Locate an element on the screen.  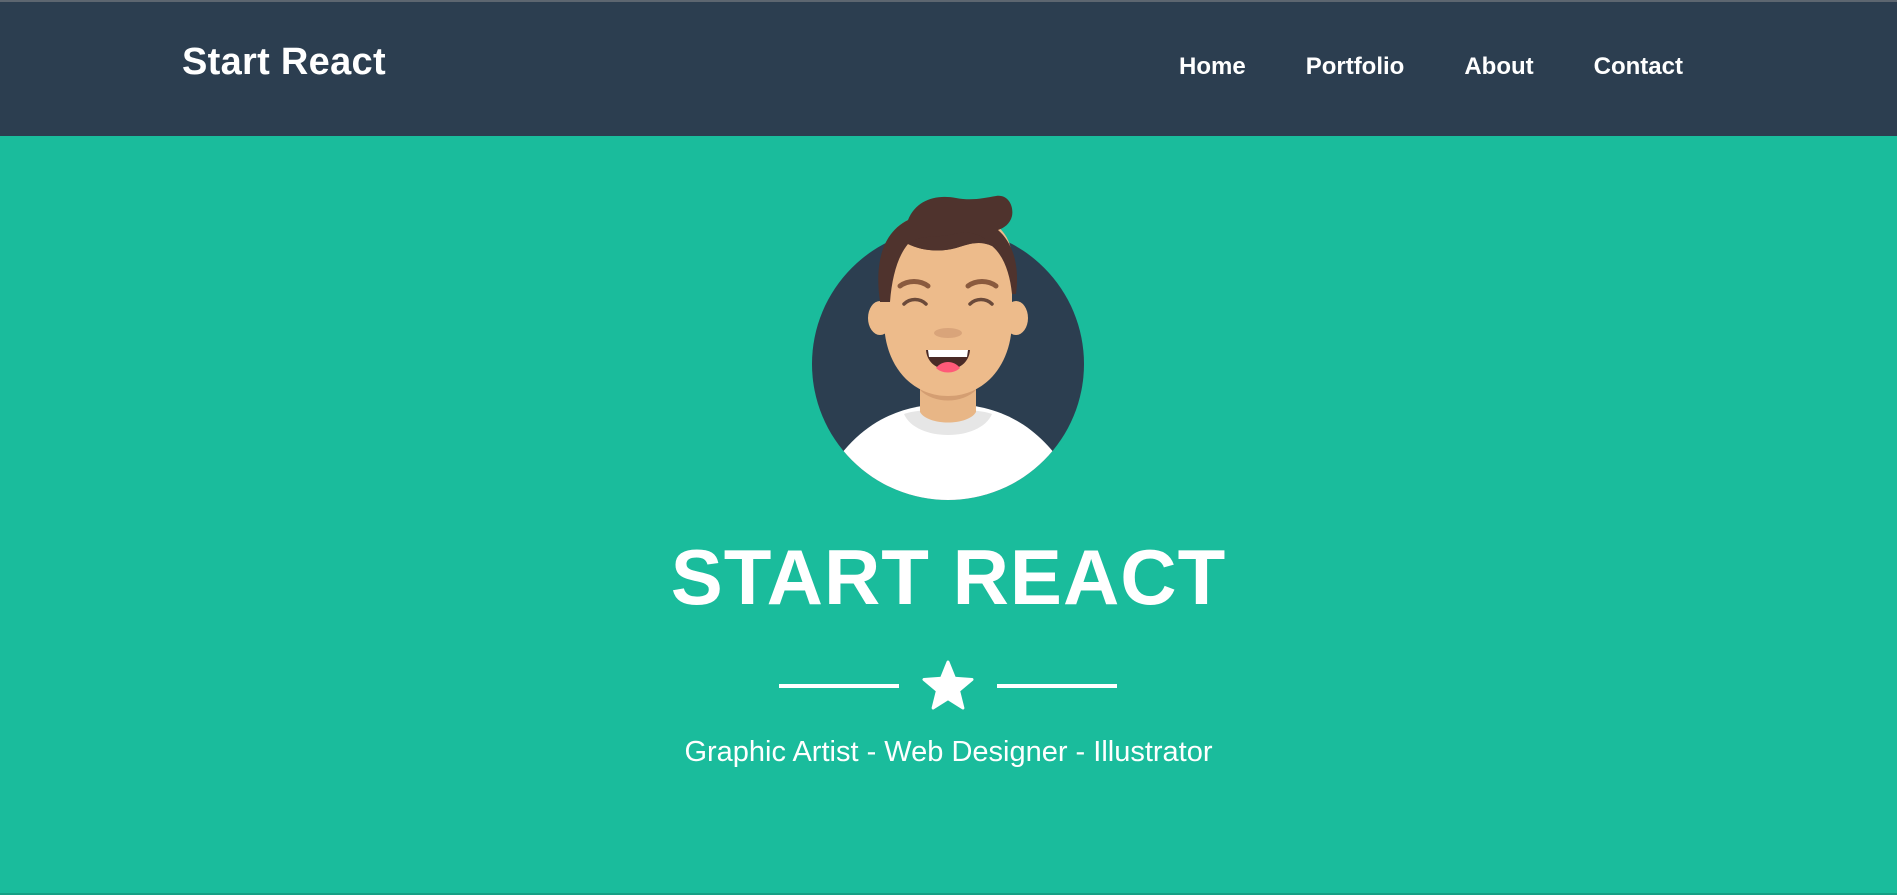
brand-link: Start React is located at coordinates (284, 62).